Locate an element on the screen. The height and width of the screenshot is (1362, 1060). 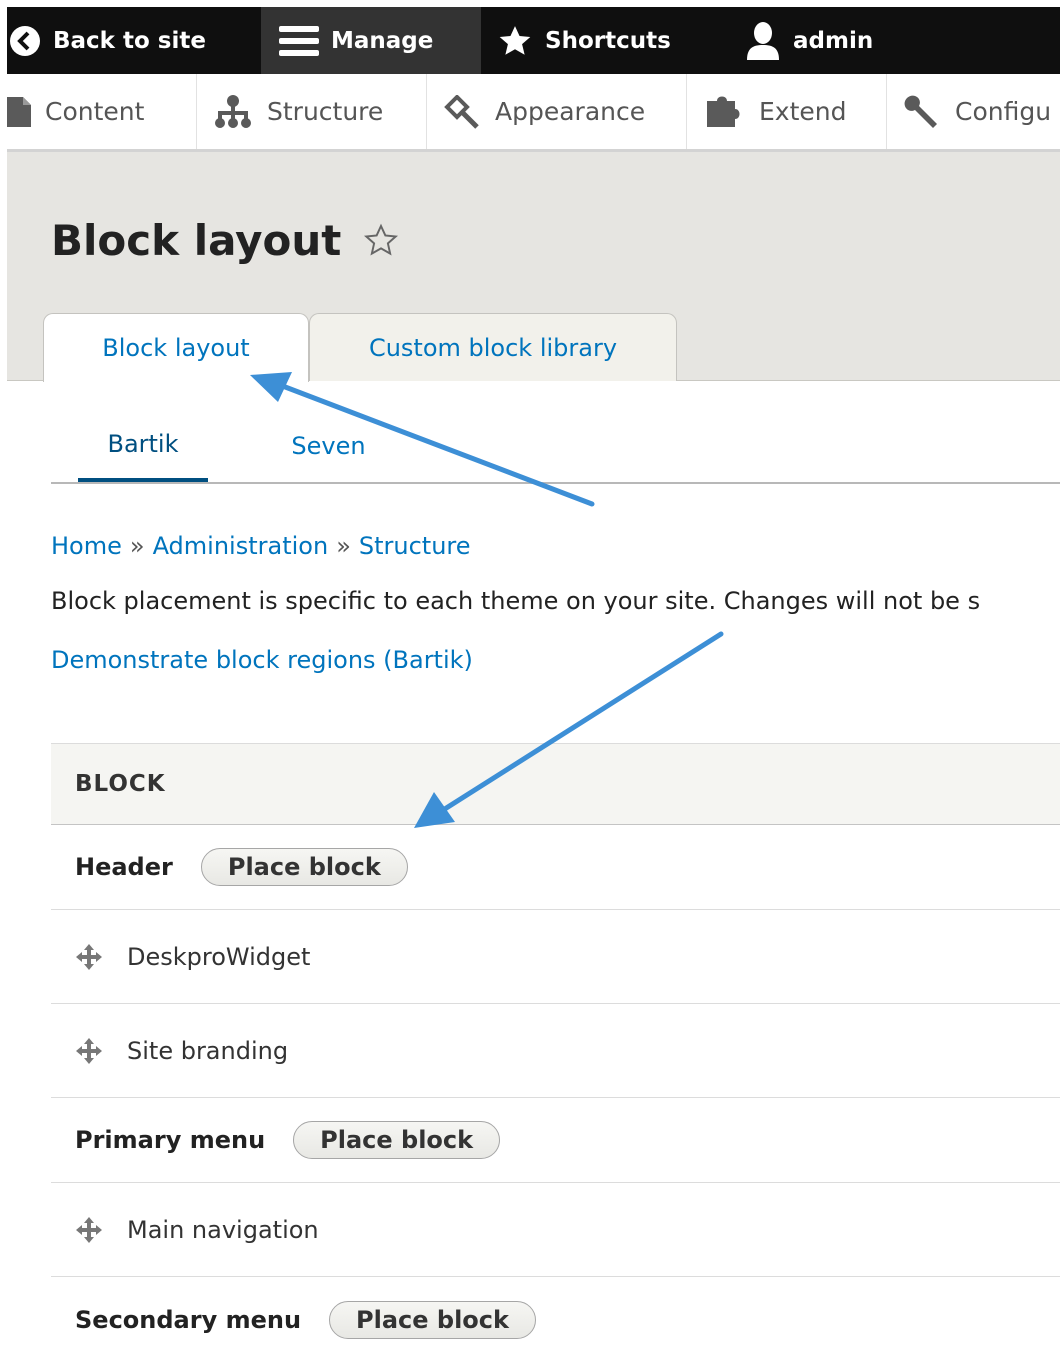
menu-icon is located at coordinates (299, 41).